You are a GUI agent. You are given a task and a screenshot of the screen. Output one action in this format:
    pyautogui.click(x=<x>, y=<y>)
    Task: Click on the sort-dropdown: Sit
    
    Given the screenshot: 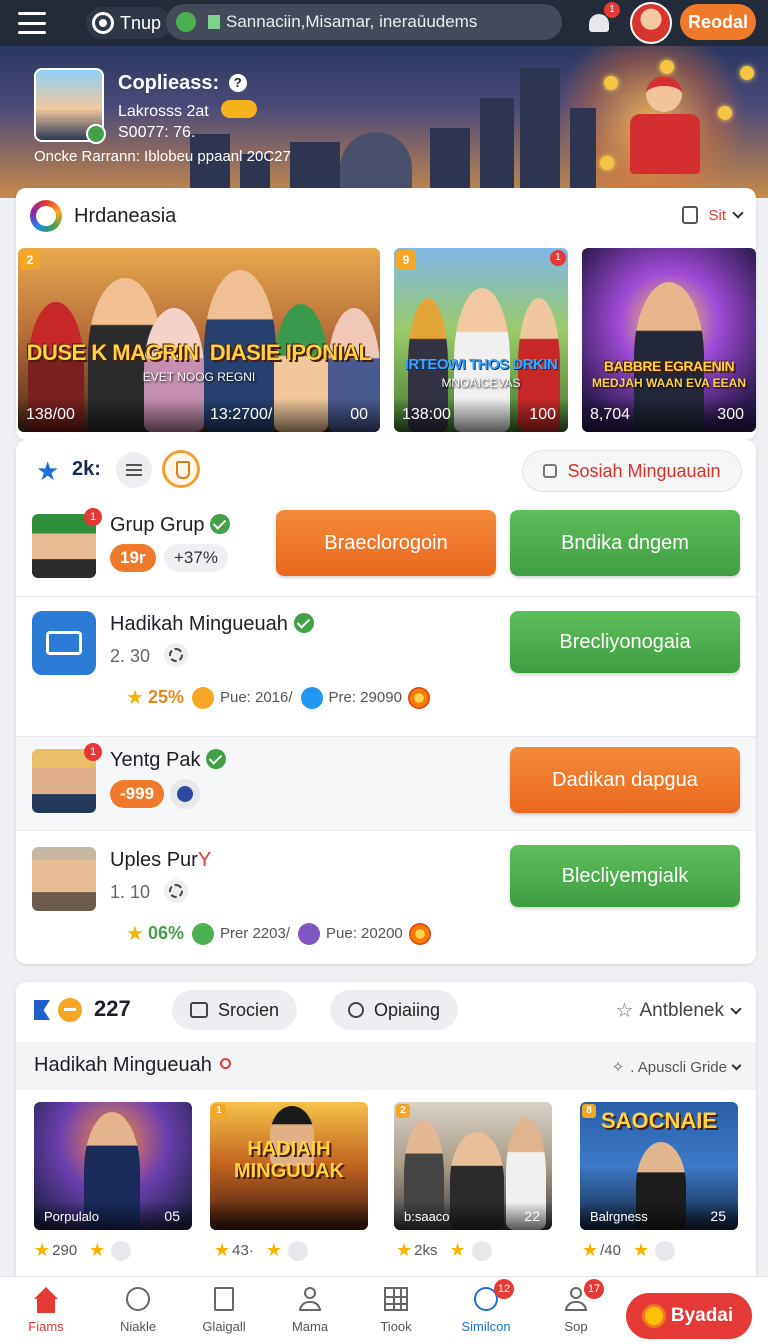 What is the action you would take?
    pyautogui.click(x=713, y=215)
    